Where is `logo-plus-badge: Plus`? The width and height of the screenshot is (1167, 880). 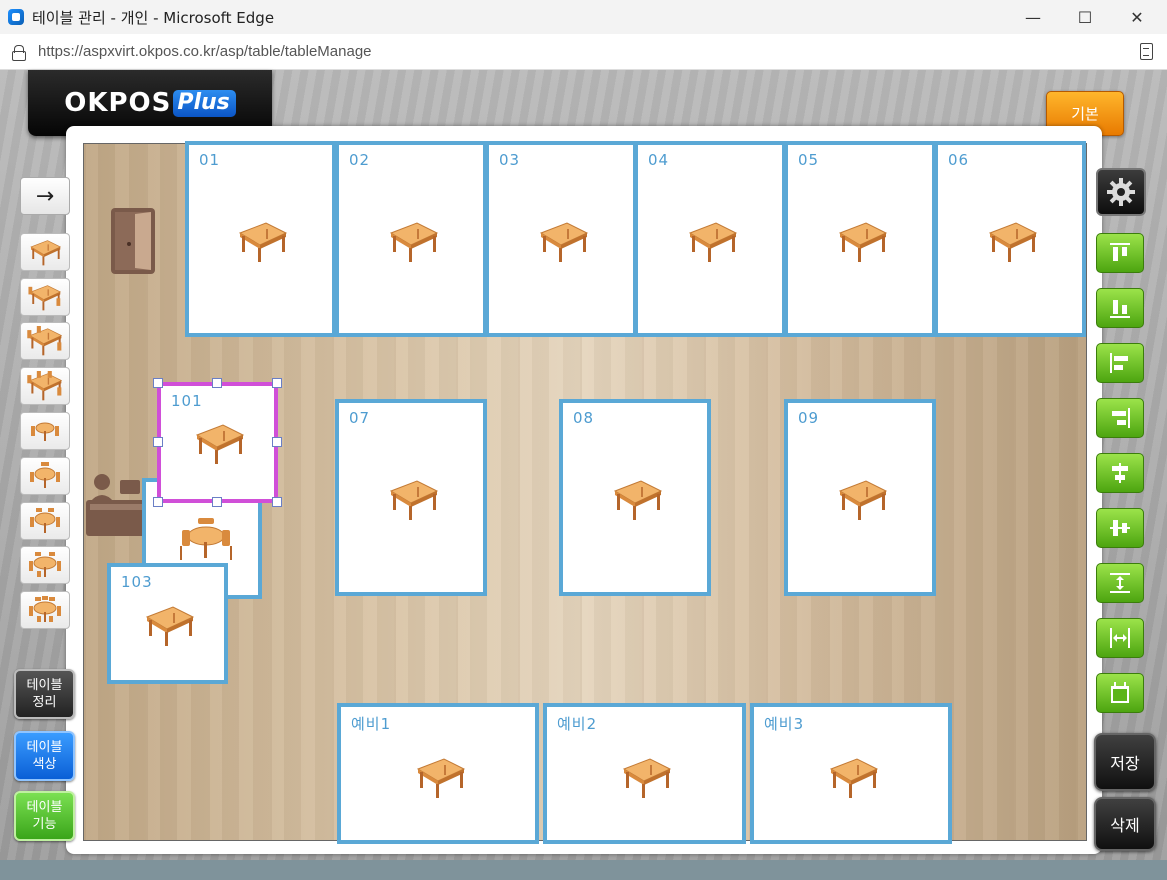
logo-plus-badge: Plus is located at coordinates (204, 103).